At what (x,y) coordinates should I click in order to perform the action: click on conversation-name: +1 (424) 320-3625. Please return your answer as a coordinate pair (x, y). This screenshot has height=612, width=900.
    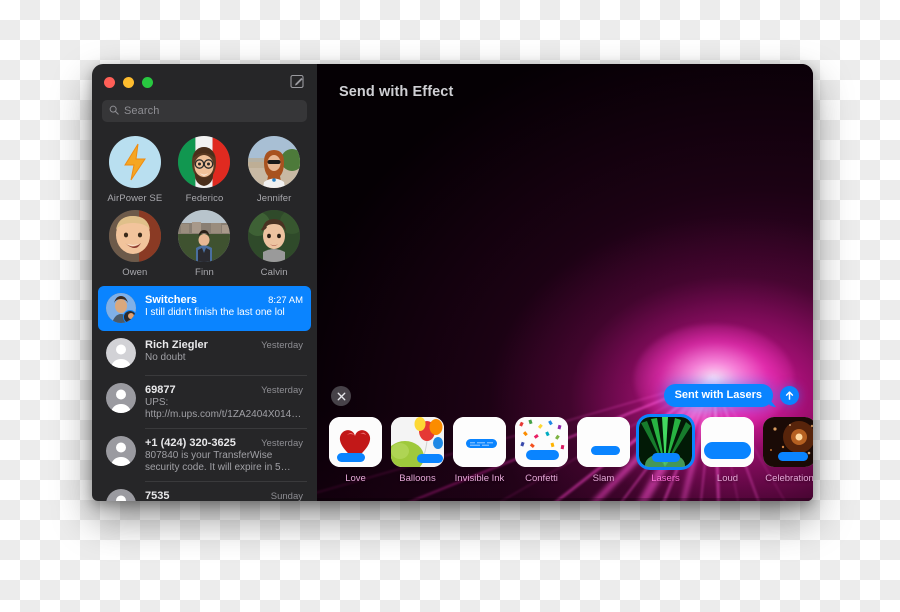
    Looking at the image, I should click on (190, 443).